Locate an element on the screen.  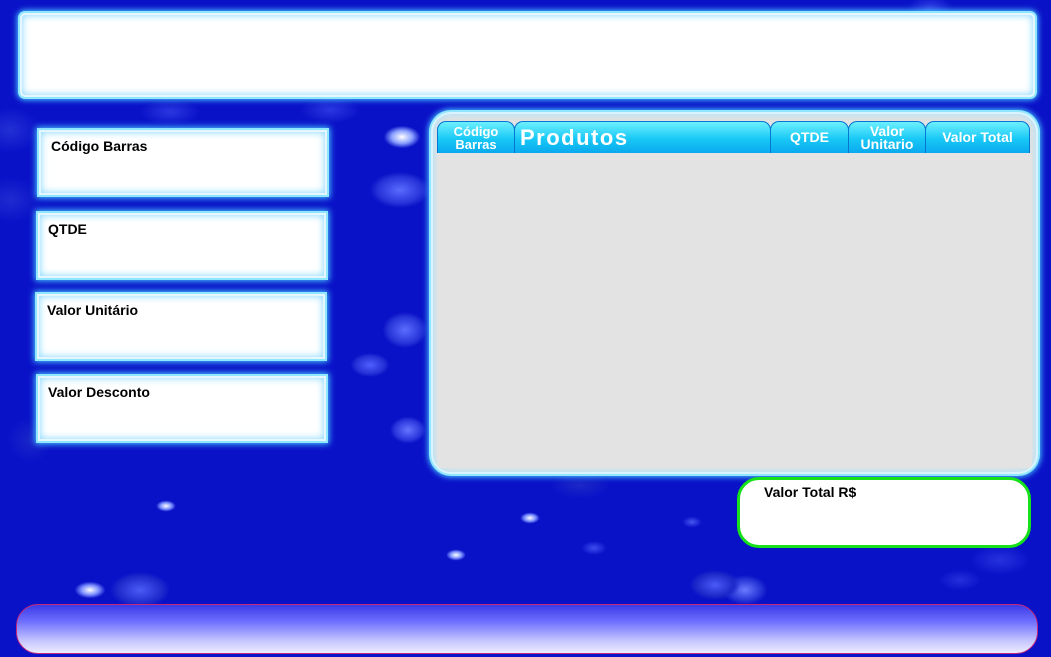
column-header-products-label: Produtos is located at coordinates (574, 137).